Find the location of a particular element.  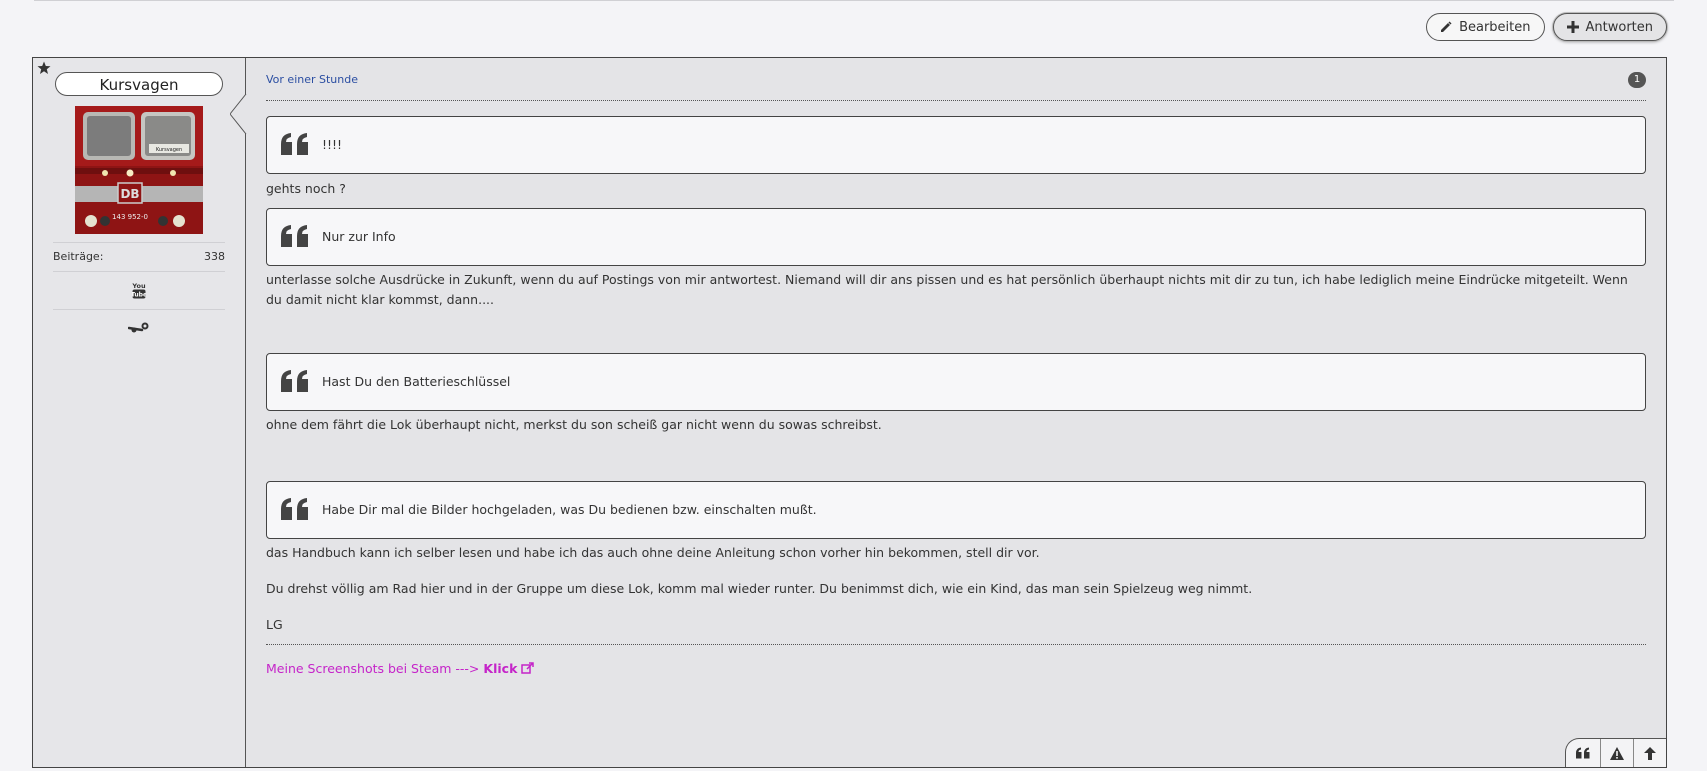

quote-block: Nur zur Info is located at coordinates (956, 237).